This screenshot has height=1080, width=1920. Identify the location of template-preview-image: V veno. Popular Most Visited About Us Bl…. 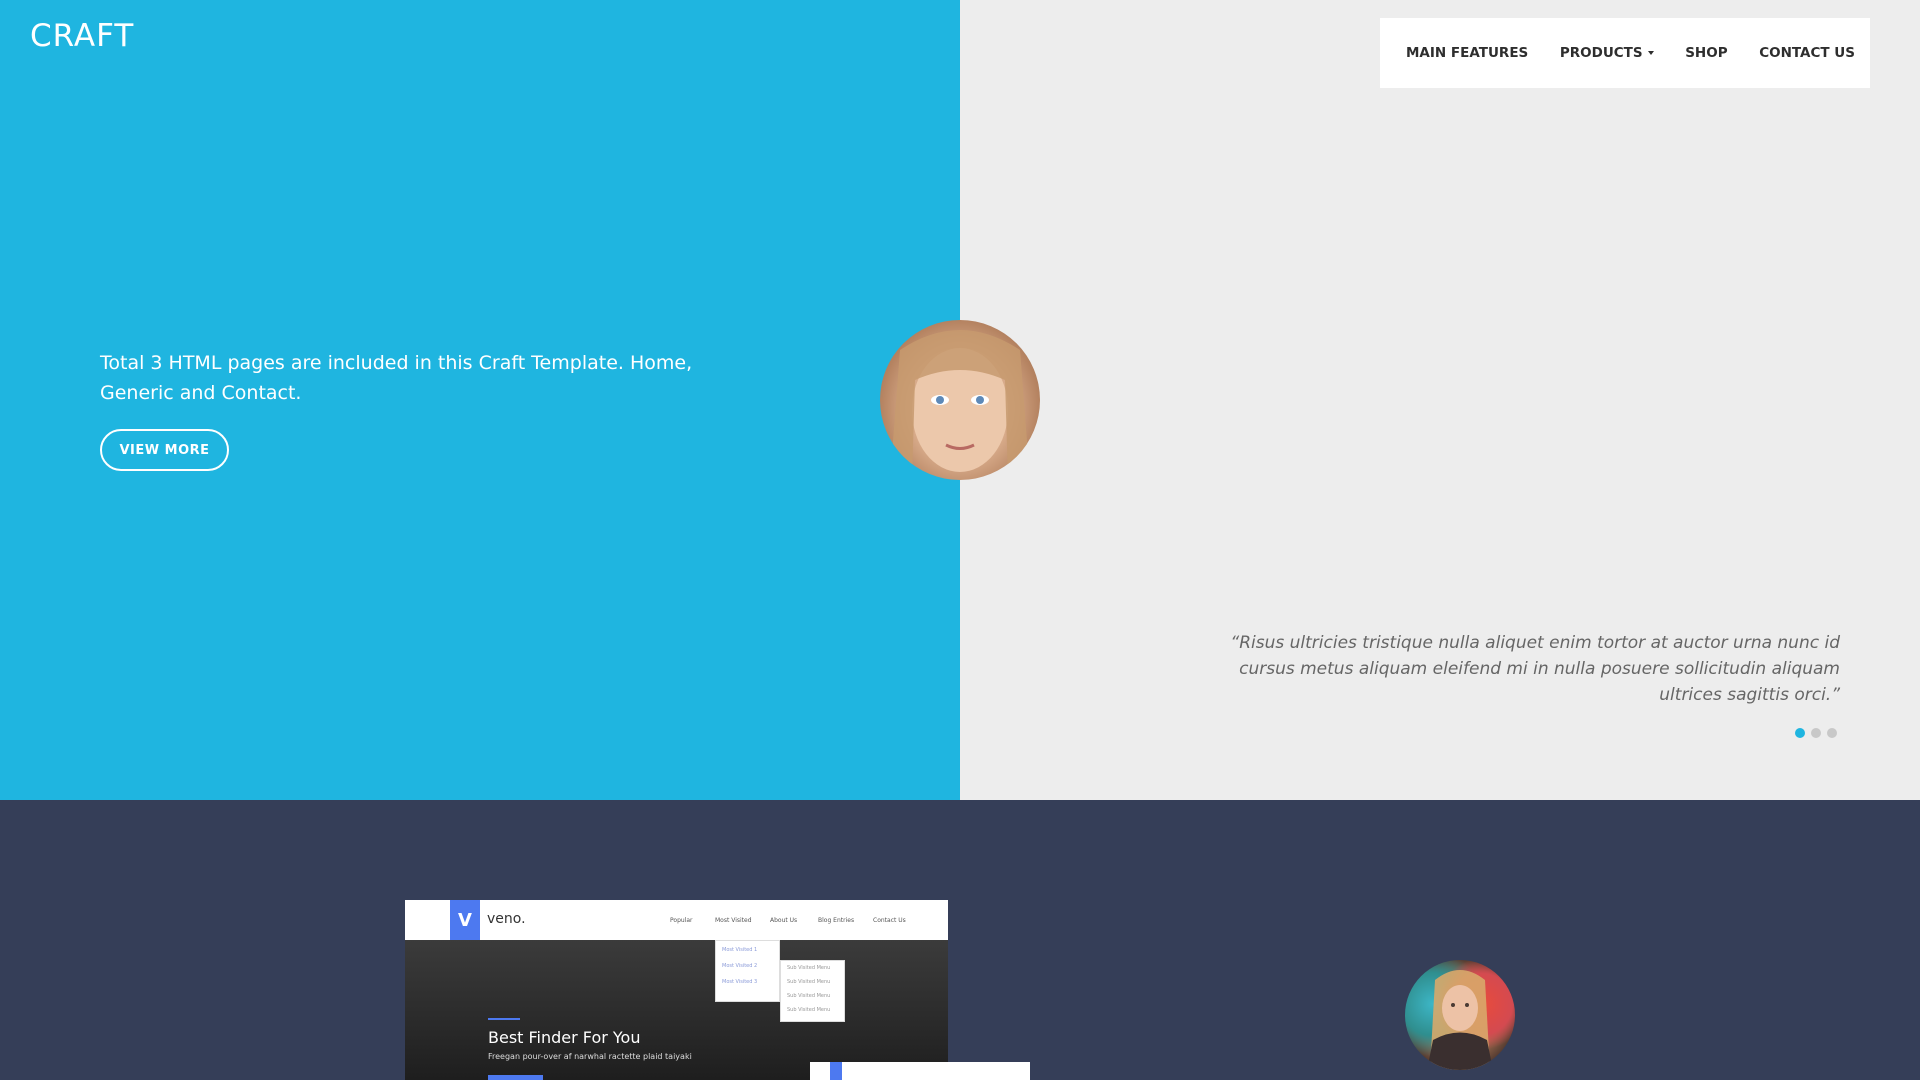
(676, 990).